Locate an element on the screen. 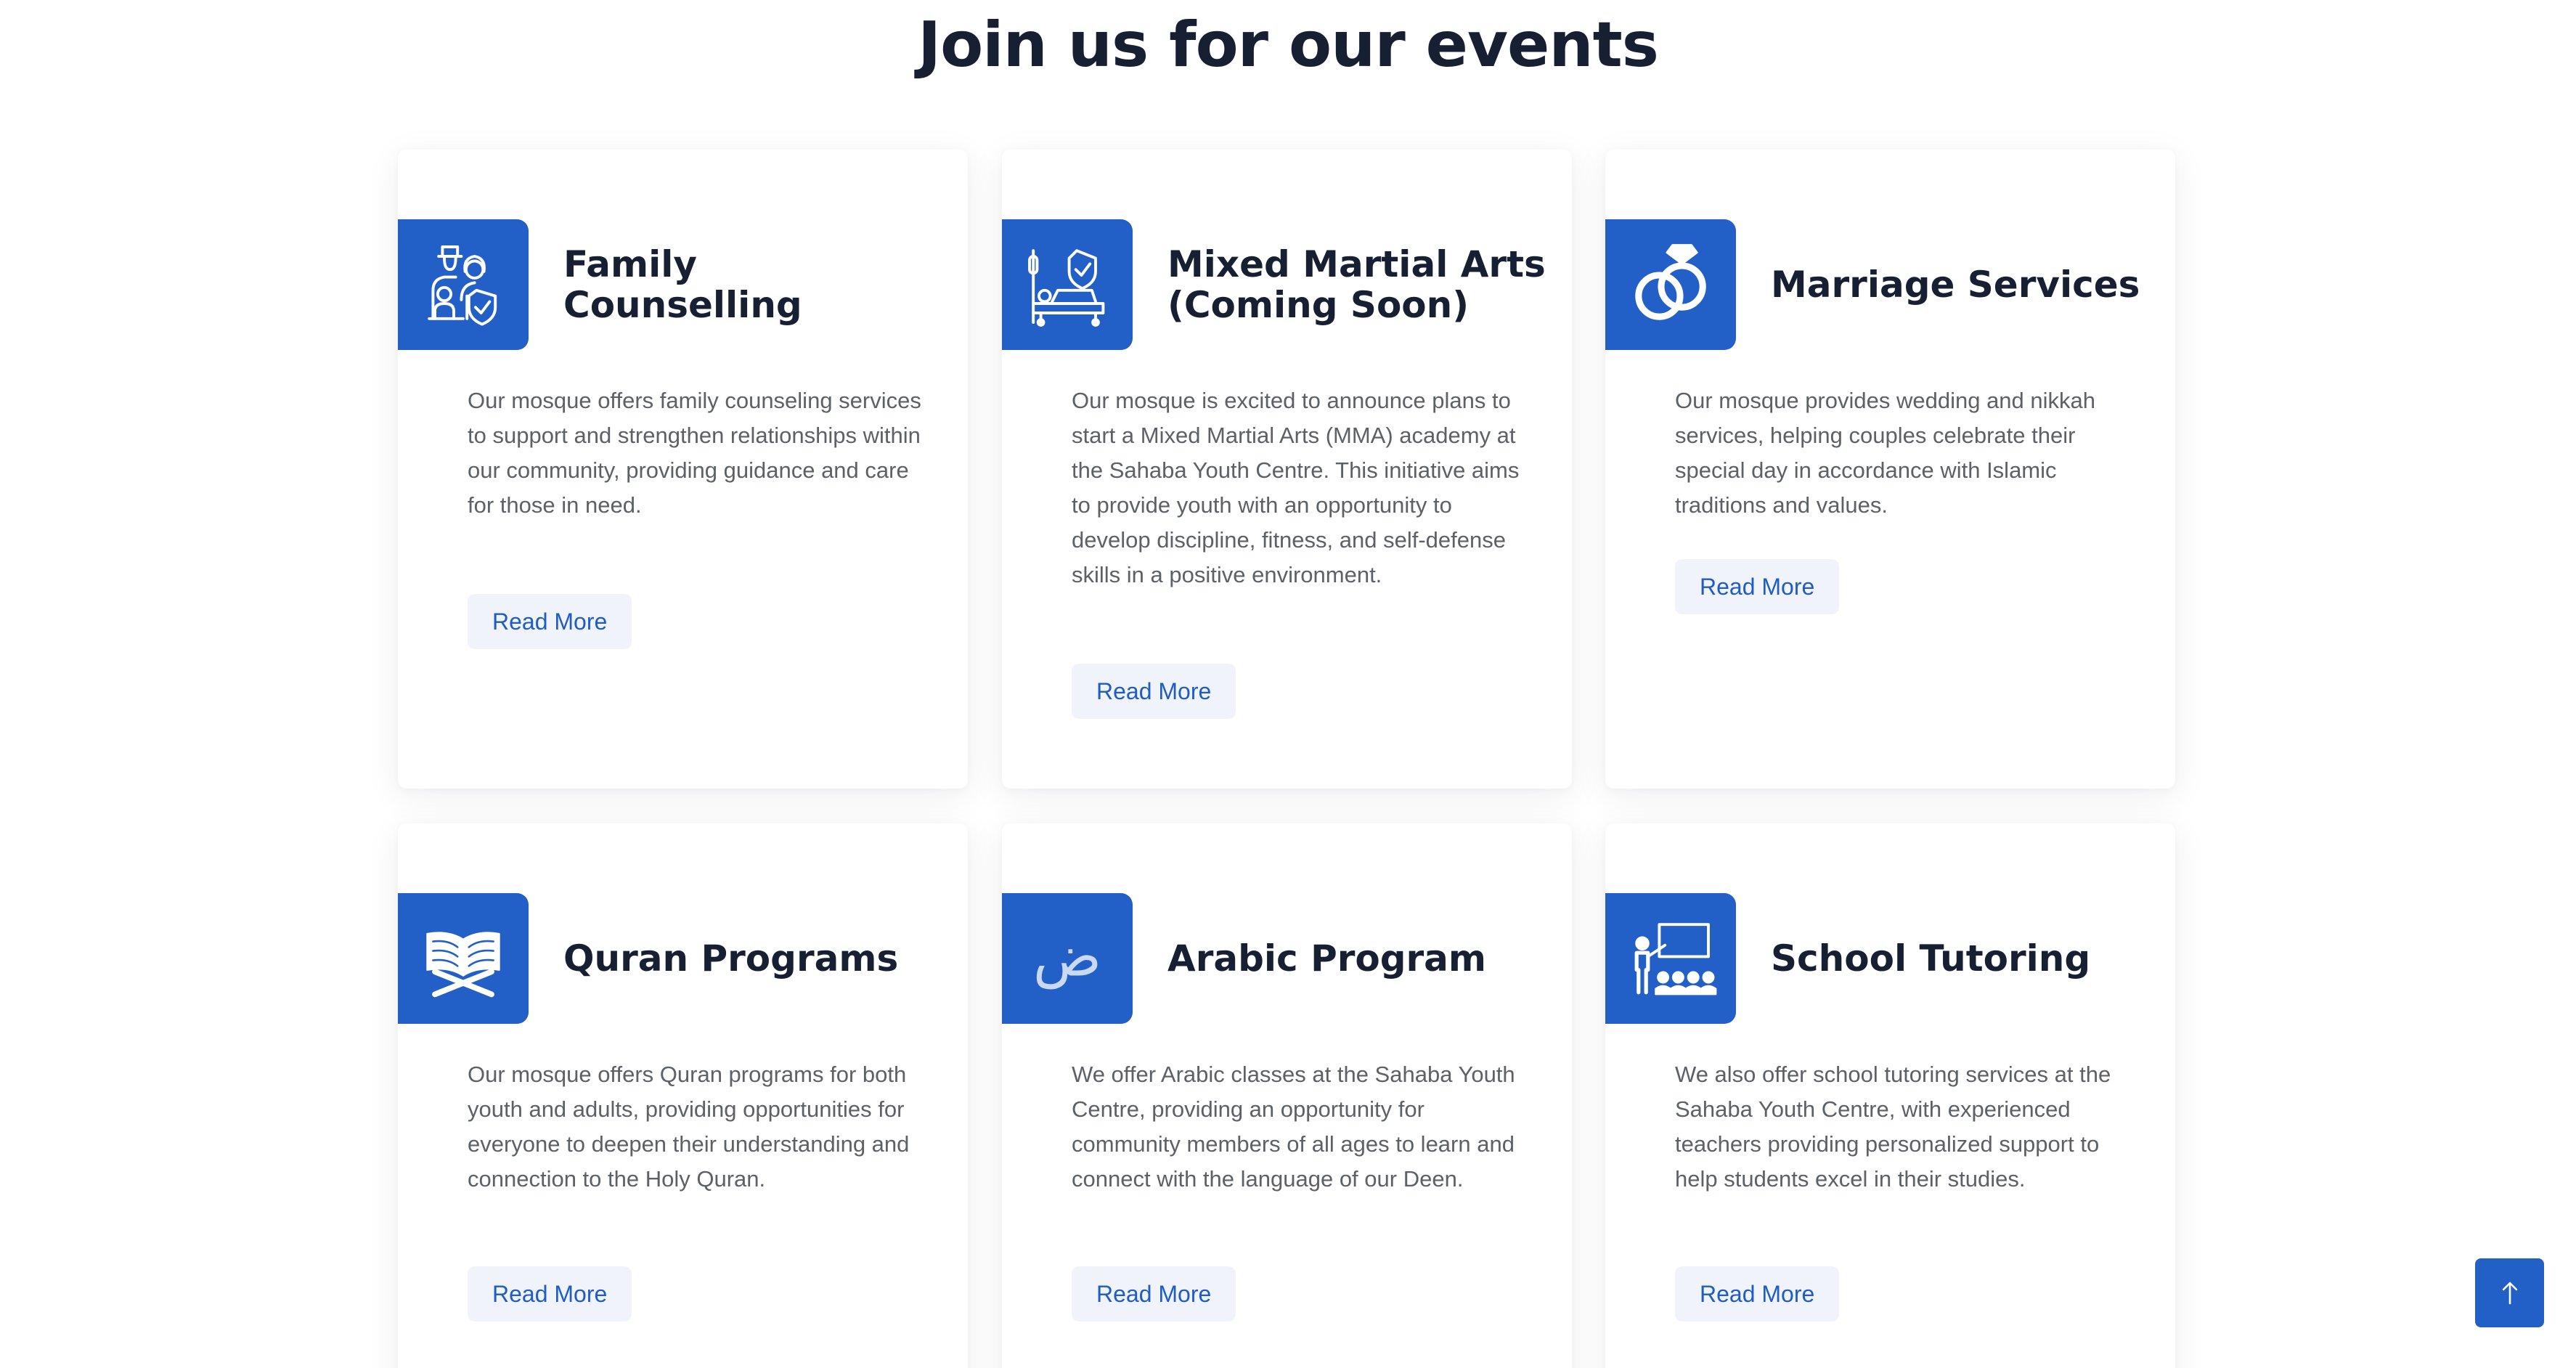  card-title: Mixed Martial Arts (Coming Soon) is located at coordinates (1359, 284).